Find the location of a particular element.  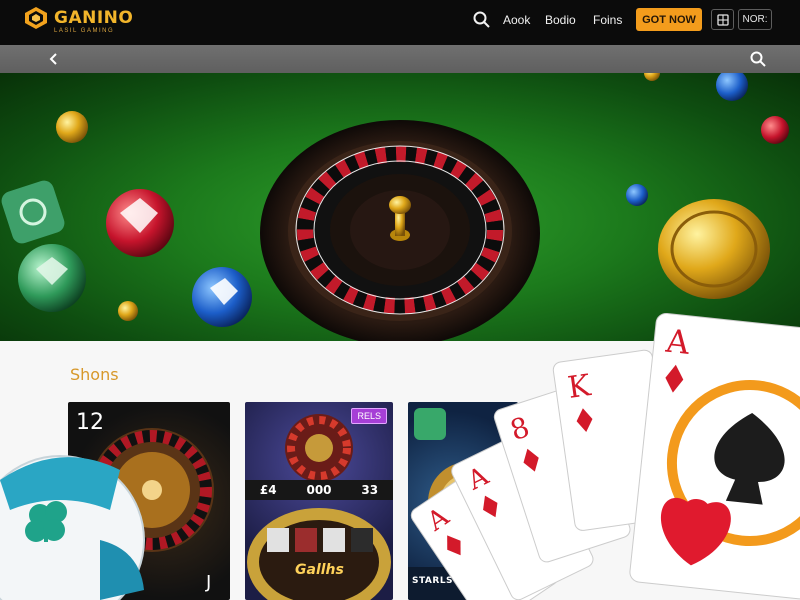

tile-jackpot-bar: £4 000 33 is located at coordinates (319, 490).